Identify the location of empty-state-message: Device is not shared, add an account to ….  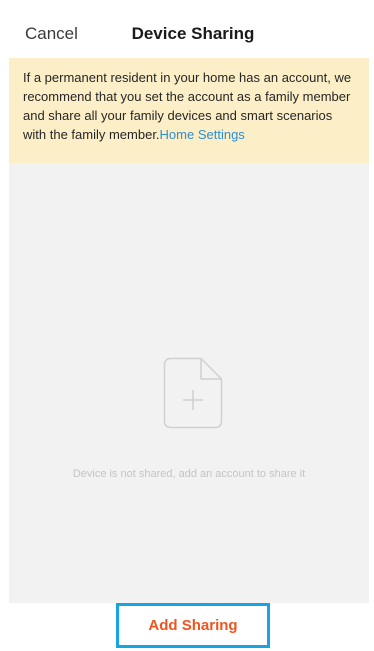
(189, 474).